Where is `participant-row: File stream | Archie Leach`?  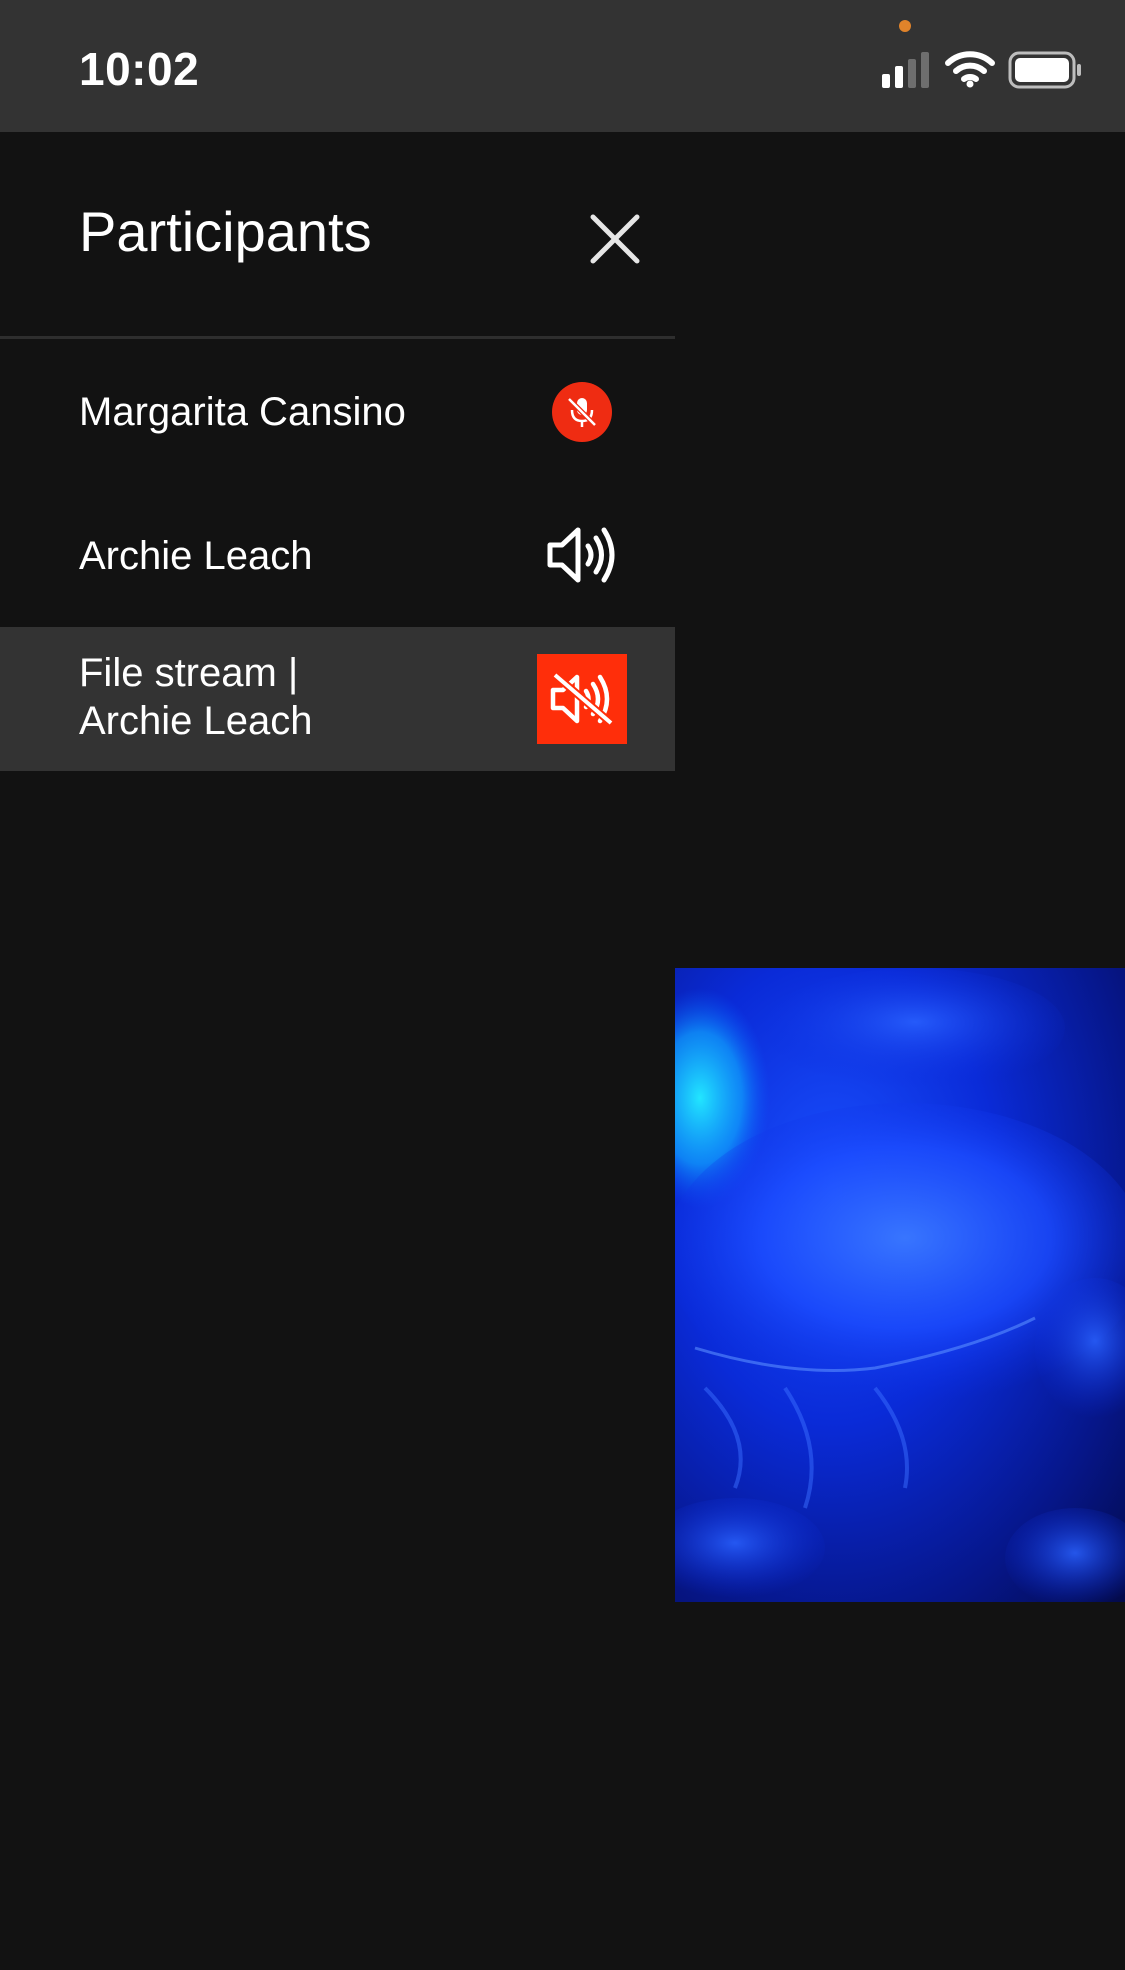 participant-row: File stream | Archie Leach is located at coordinates (337, 699).